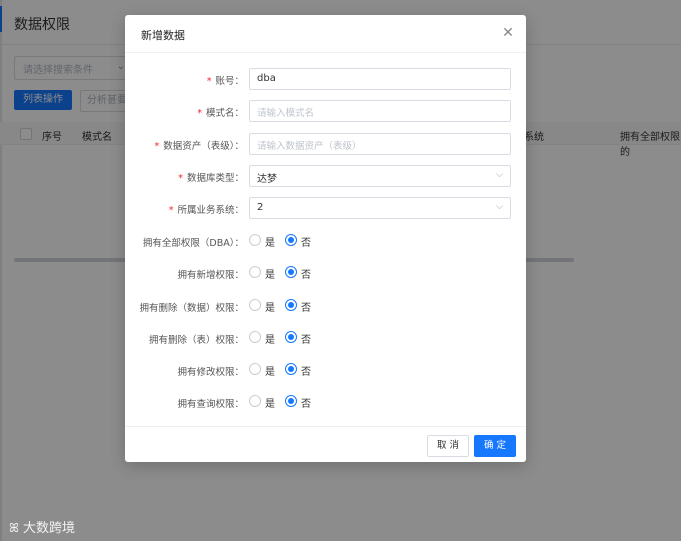  I want to click on asset-input: 请输入数据资产（表级）, so click(380, 144).